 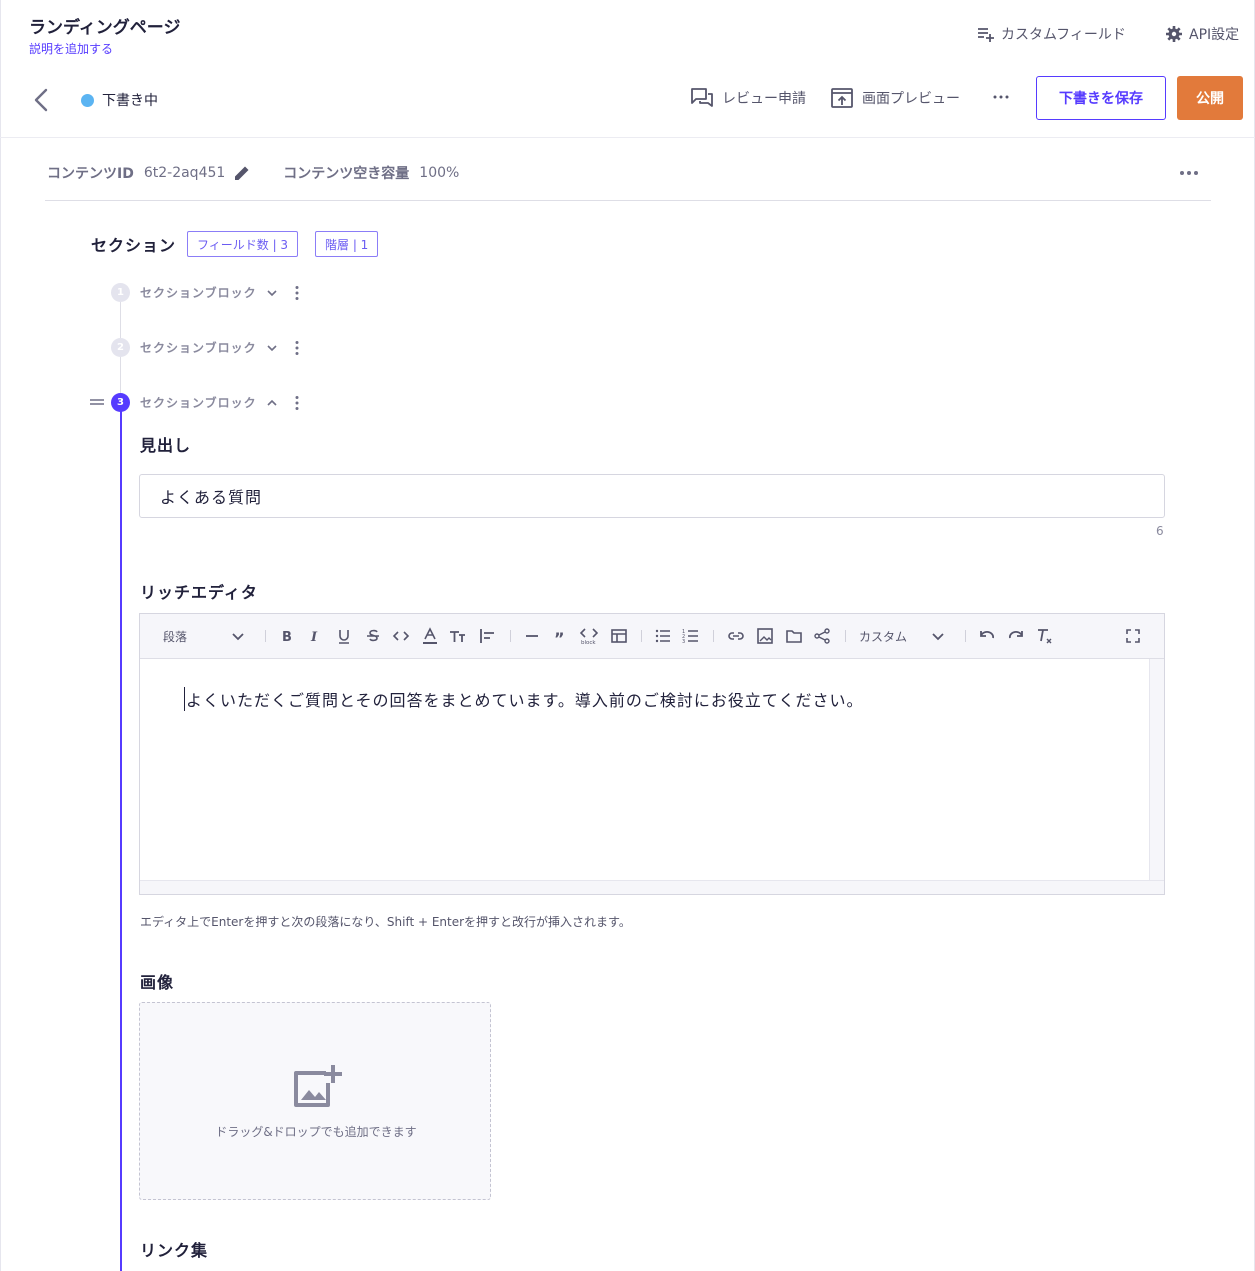 What do you see at coordinates (1045, 636) in the screenshot?
I see `clear-format-icon` at bounding box center [1045, 636].